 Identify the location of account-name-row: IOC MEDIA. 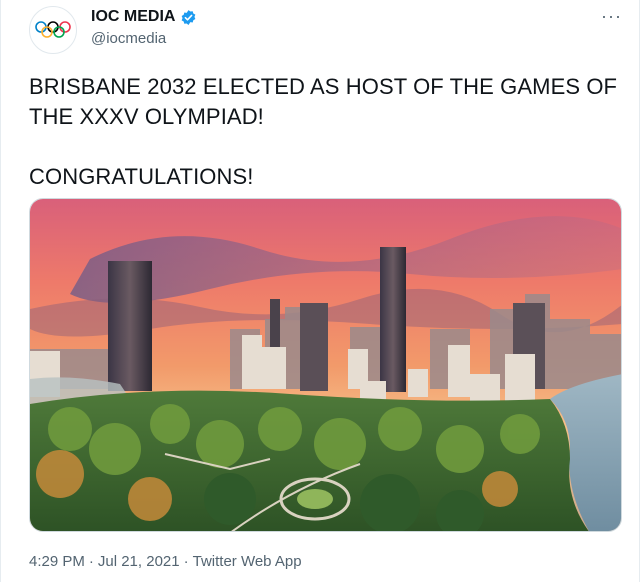
(144, 17).